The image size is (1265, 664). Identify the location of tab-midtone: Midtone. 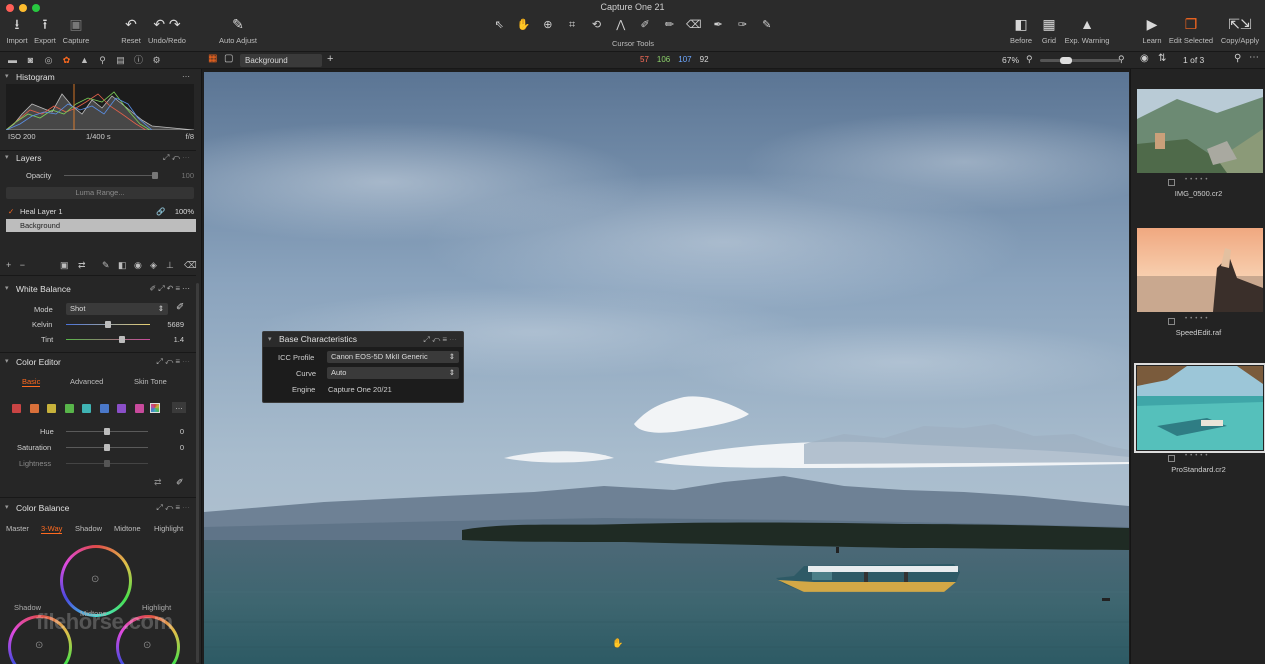
(127, 528).